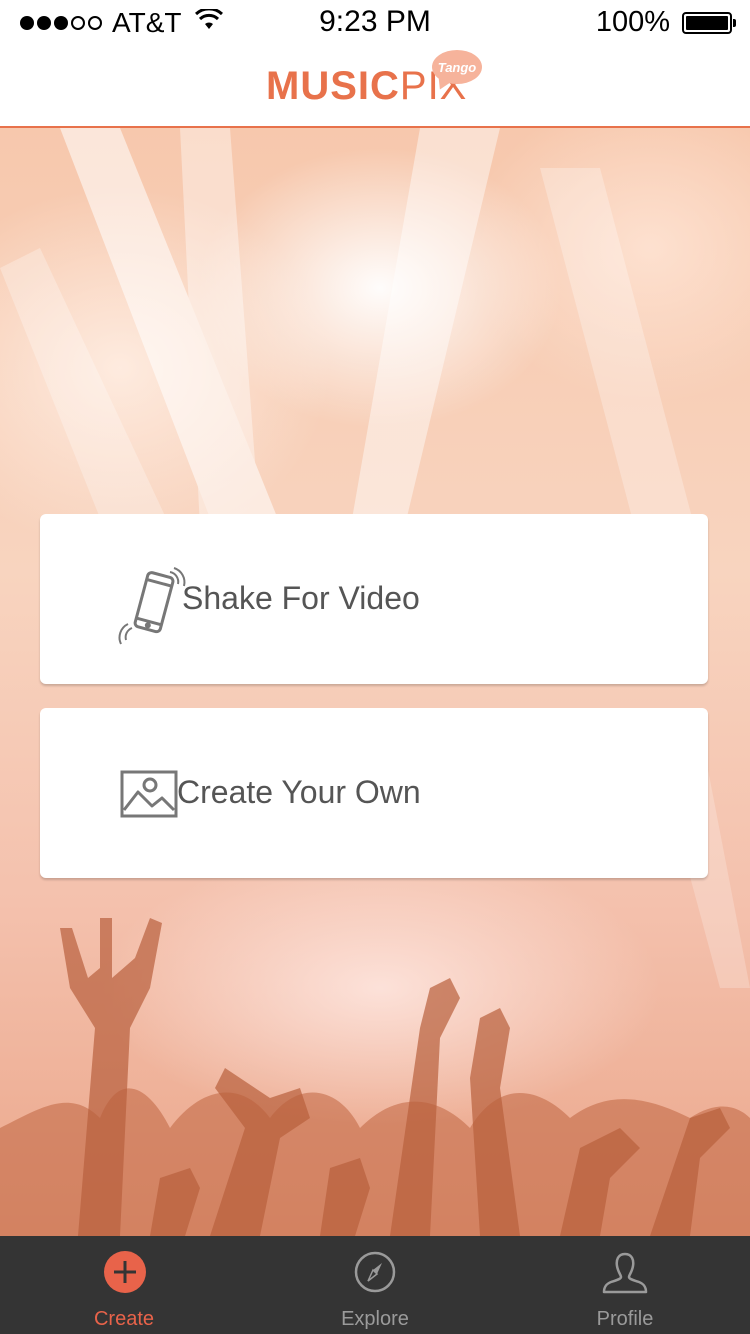 This screenshot has height=1334, width=750. I want to click on compass-icon, so click(375, 1274).